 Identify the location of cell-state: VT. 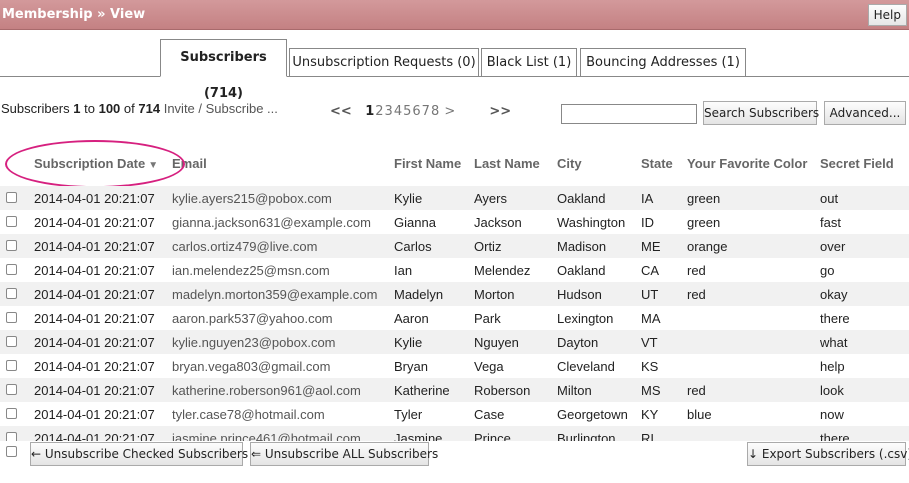
(649, 342).